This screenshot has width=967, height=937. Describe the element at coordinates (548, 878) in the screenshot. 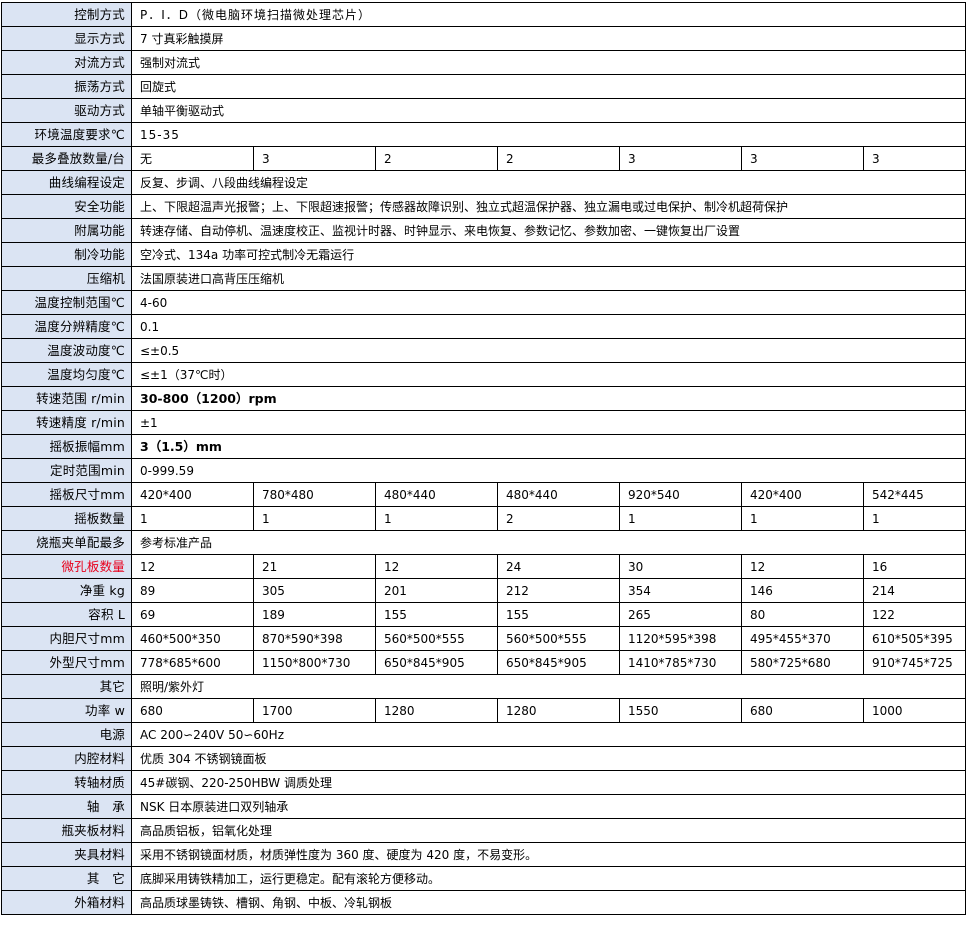

I see `spec-row-value: 底脚采用铸铁精加工，运行更稳定。配有滚轮方便移动。` at that location.